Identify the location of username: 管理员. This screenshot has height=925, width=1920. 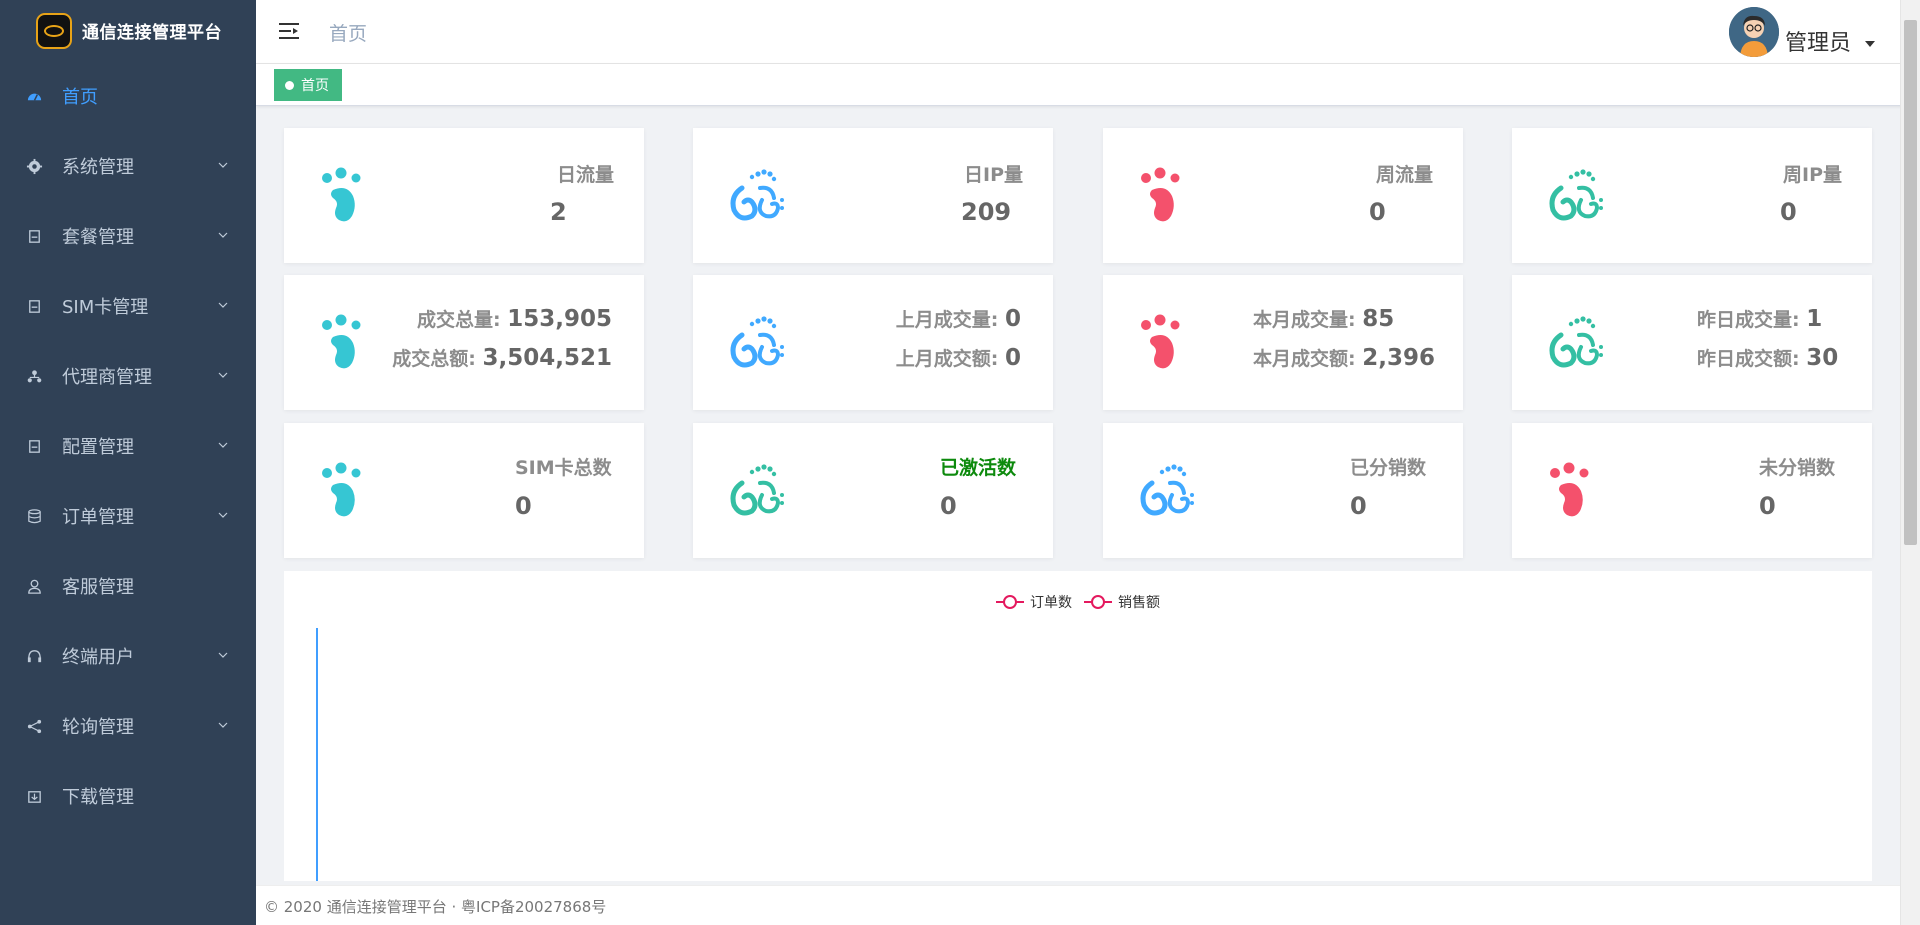
(1818, 41).